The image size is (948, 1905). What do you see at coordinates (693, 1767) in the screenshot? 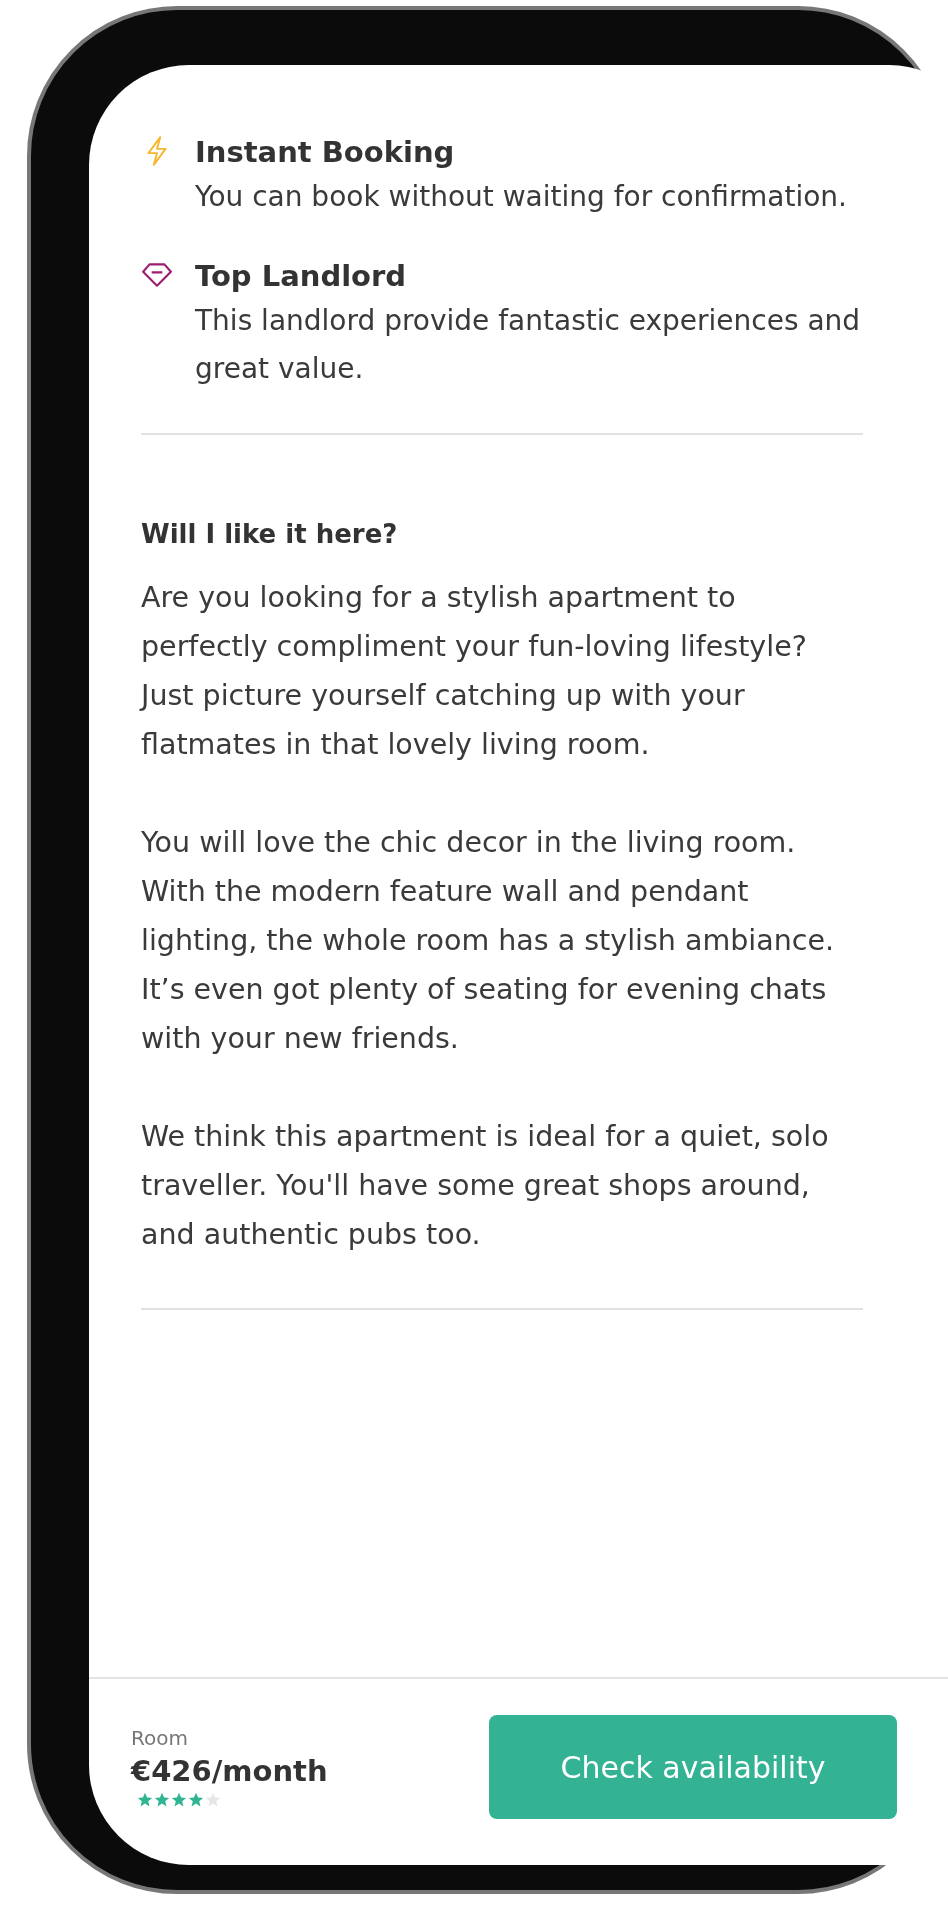
I see `check-availability-button: Check availability` at bounding box center [693, 1767].